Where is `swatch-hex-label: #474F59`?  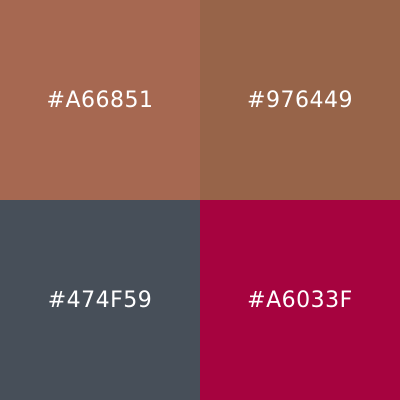
swatch-hex-label: #474F59 is located at coordinates (100, 300).